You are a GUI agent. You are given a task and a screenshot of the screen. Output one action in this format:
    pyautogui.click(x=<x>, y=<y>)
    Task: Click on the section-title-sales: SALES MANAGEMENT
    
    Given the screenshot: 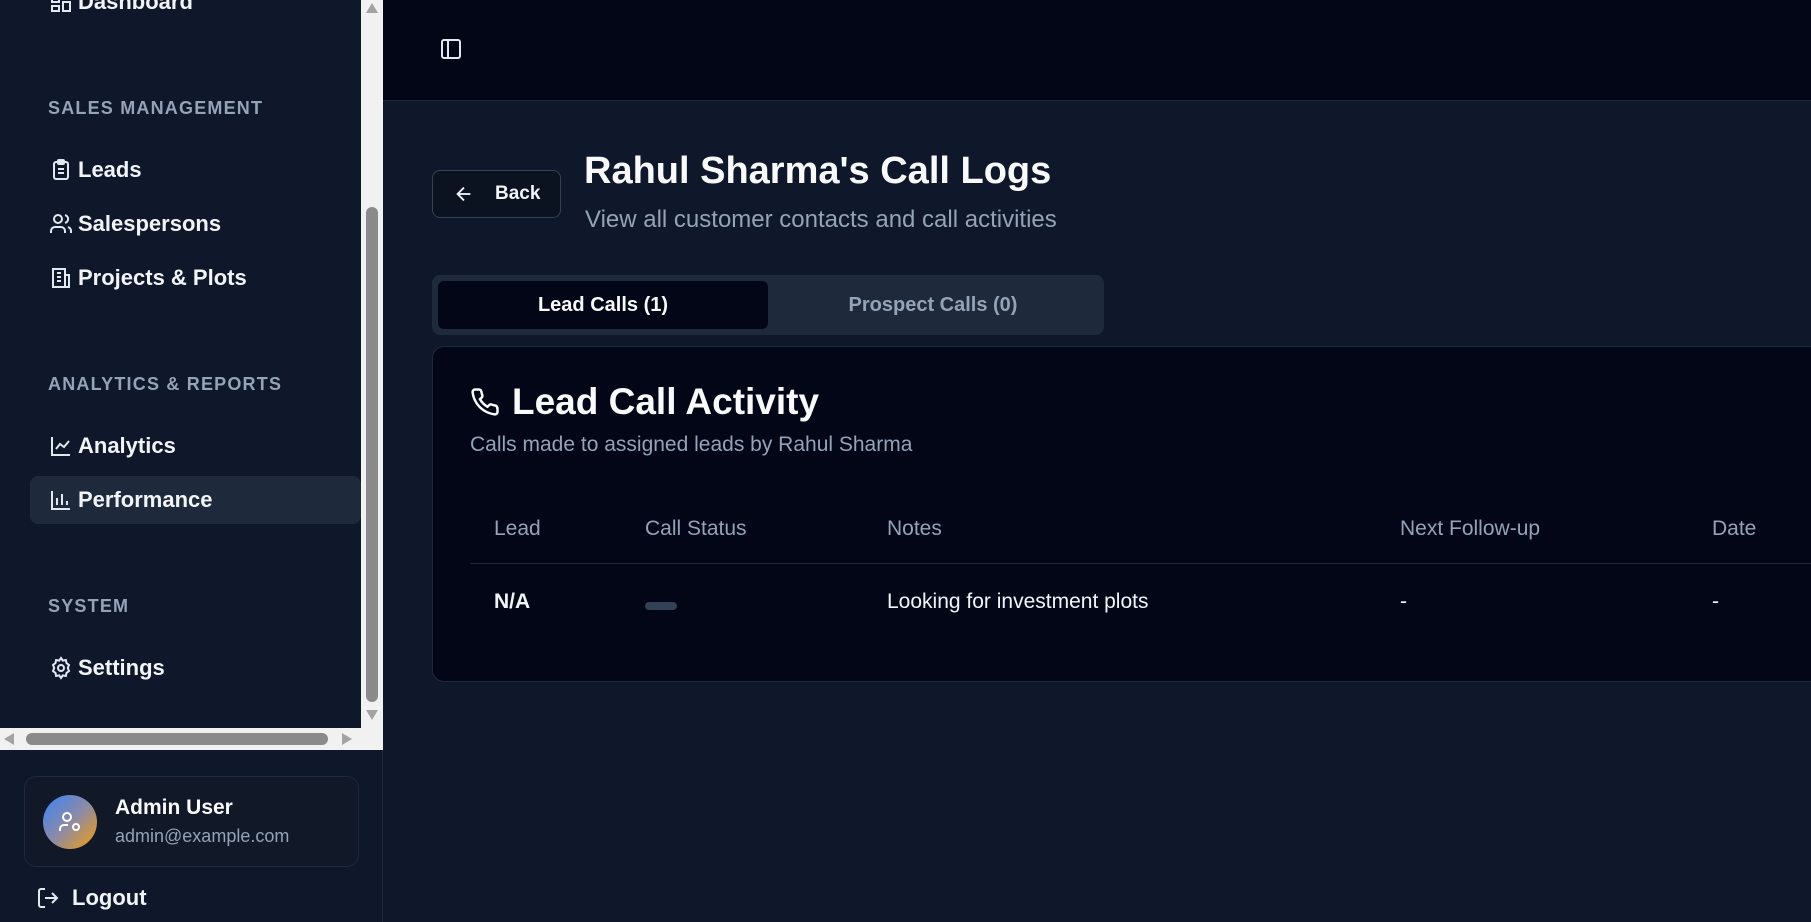 What is the action you would take?
    pyautogui.click(x=156, y=108)
    